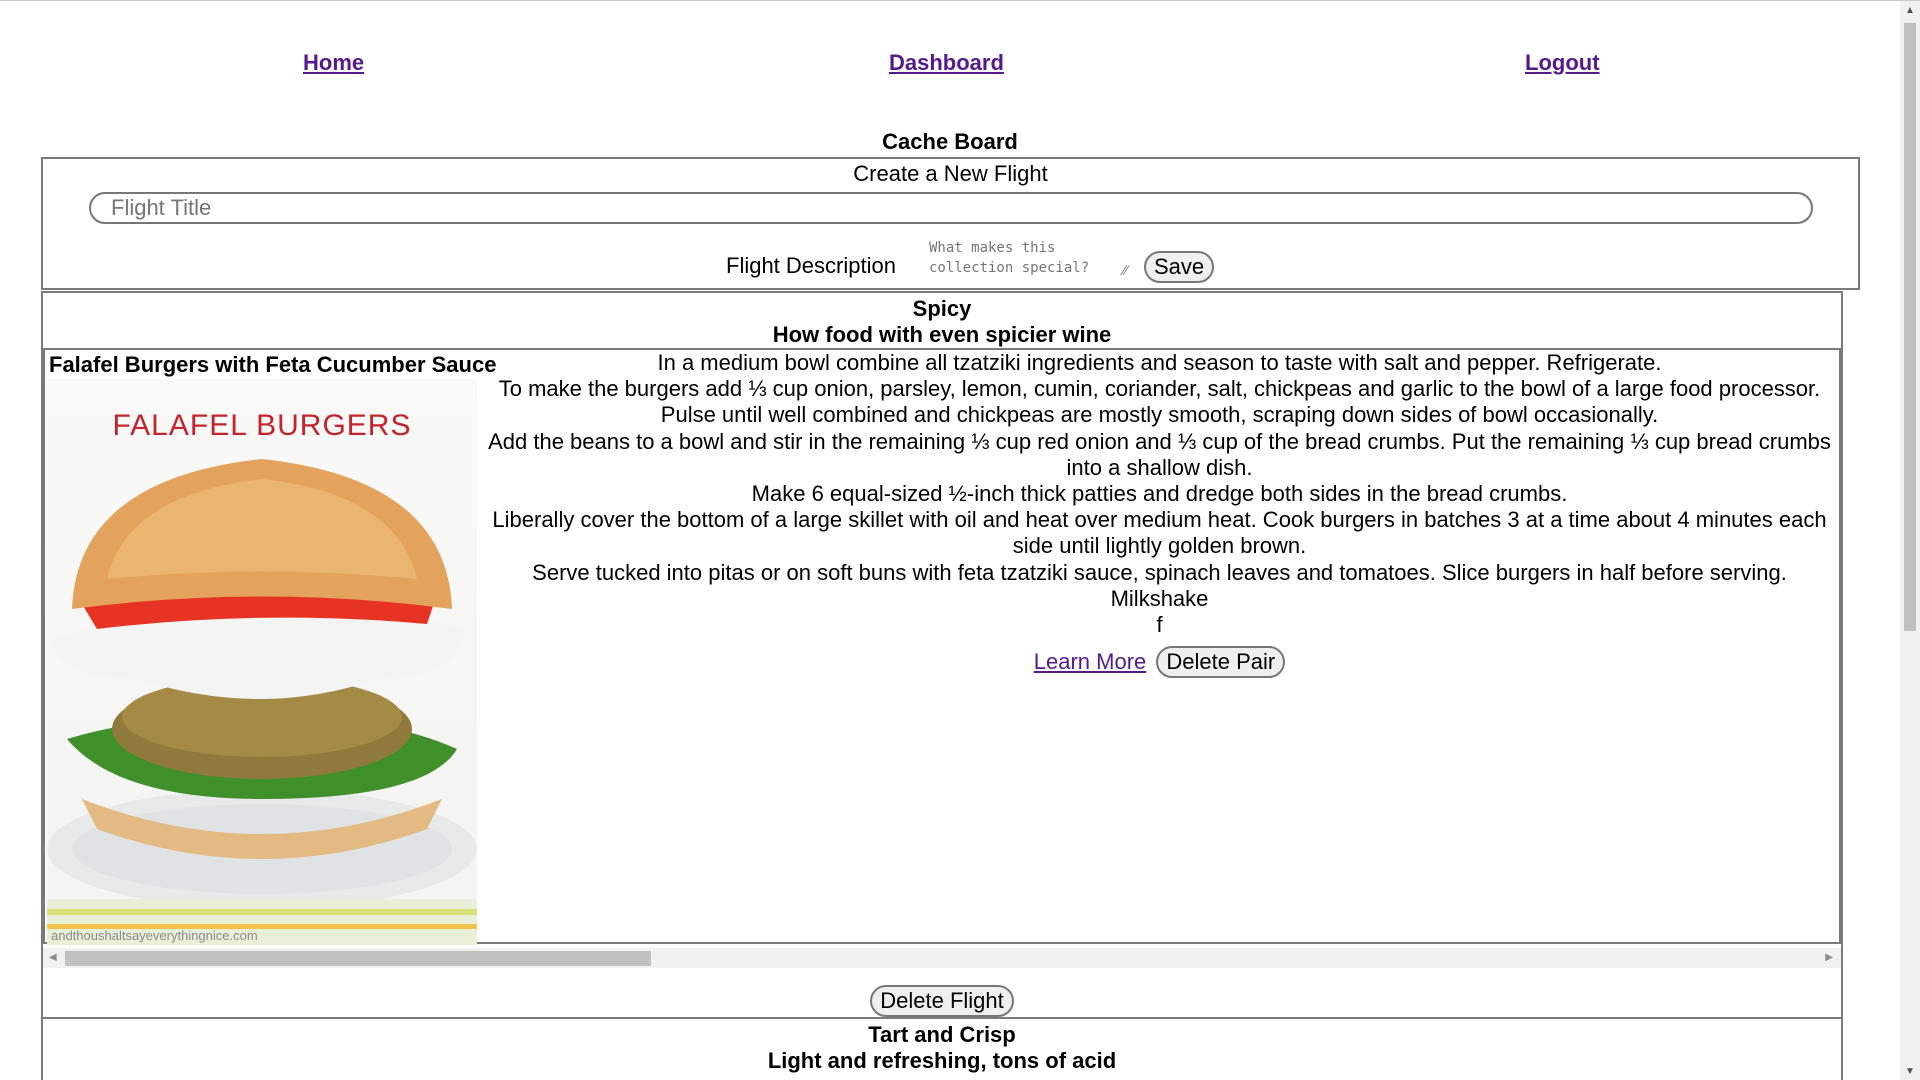  I want to click on flight-description-label: Flight Description, so click(811, 265).